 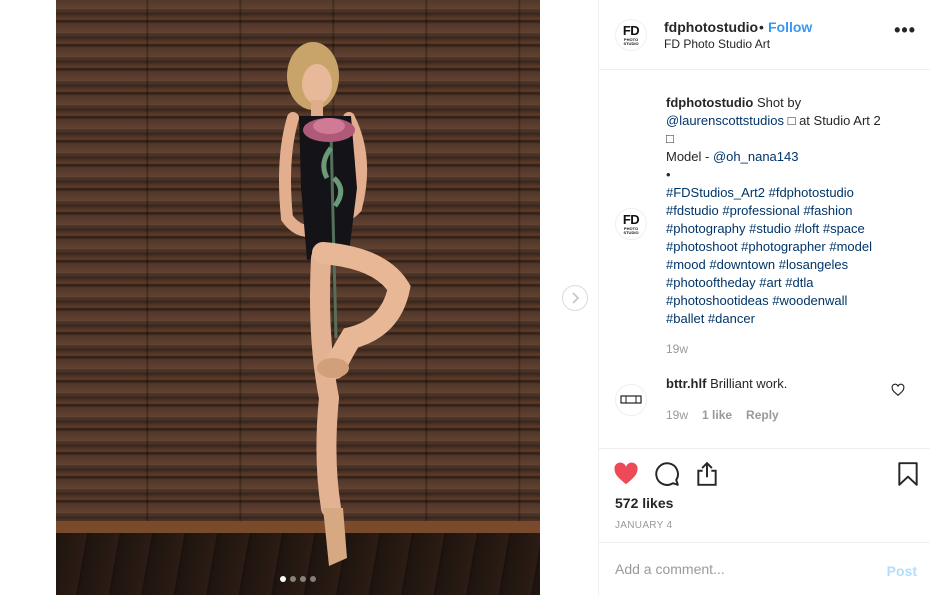 What do you see at coordinates (670, 138) in the screenshot?
I see `caption-text: □` at bounding box center [670, 138].